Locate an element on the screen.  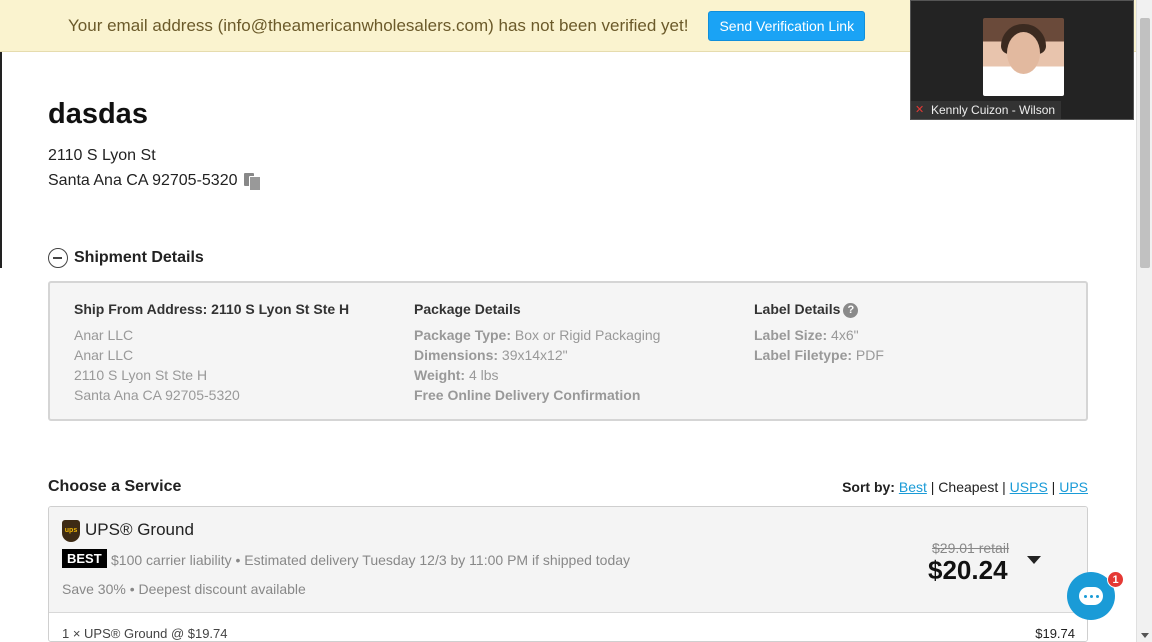
dimensions-row: Dimensions: 39x14x12" is located at coordinates (537, 355).